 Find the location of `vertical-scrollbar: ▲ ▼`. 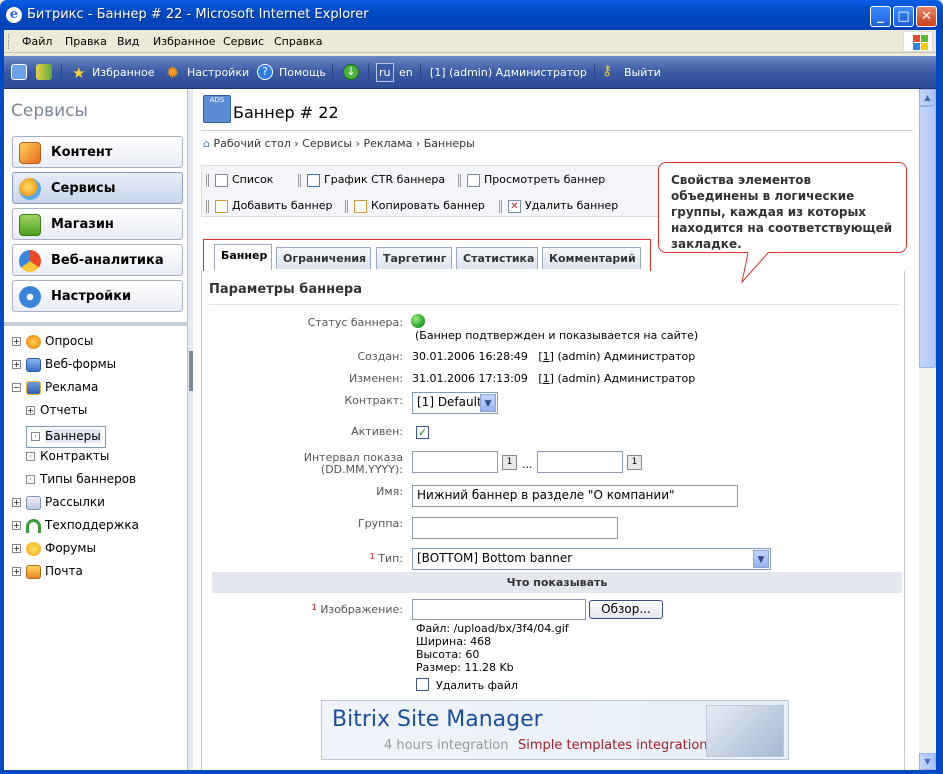

vertical-scrollbar: ▲ ▼ is located at coordinates (927, 429).